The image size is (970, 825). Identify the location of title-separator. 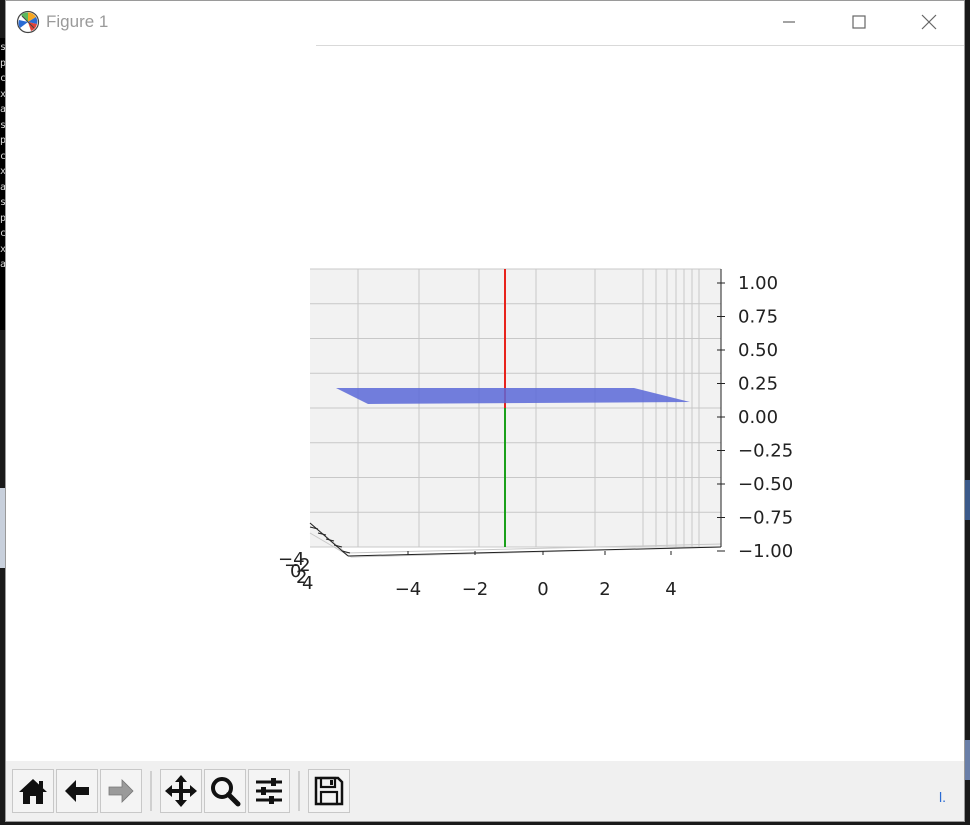
(640, 45).